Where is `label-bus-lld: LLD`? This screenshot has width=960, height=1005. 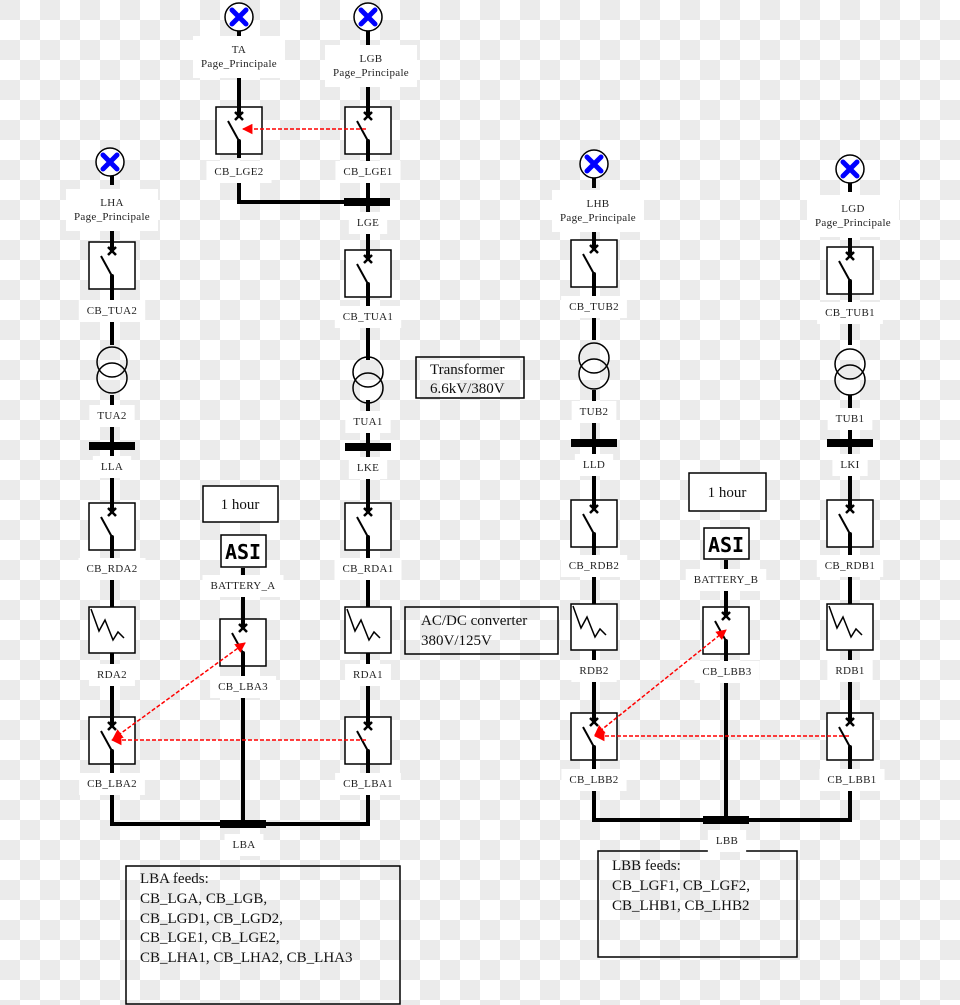 label-bus-lld: LLD is located at coordinates (594, 465).